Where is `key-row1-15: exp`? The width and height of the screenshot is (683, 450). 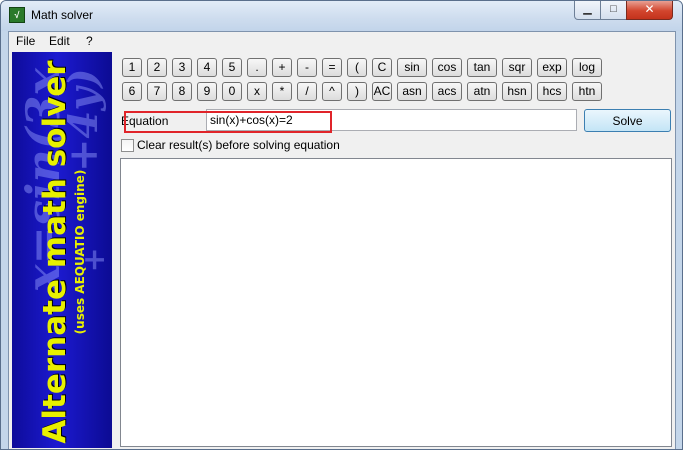
key-row1-15: exp is located at coordinates (552, 67).